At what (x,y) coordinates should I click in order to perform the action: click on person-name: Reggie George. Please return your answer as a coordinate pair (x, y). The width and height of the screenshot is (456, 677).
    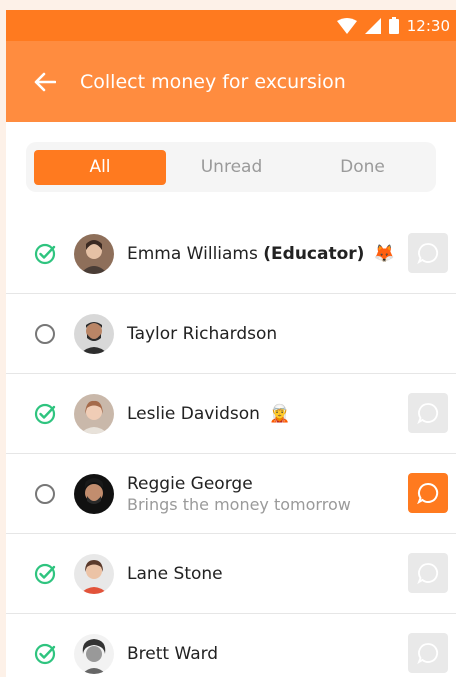
    Looking at the image, I should click on (190, 483).